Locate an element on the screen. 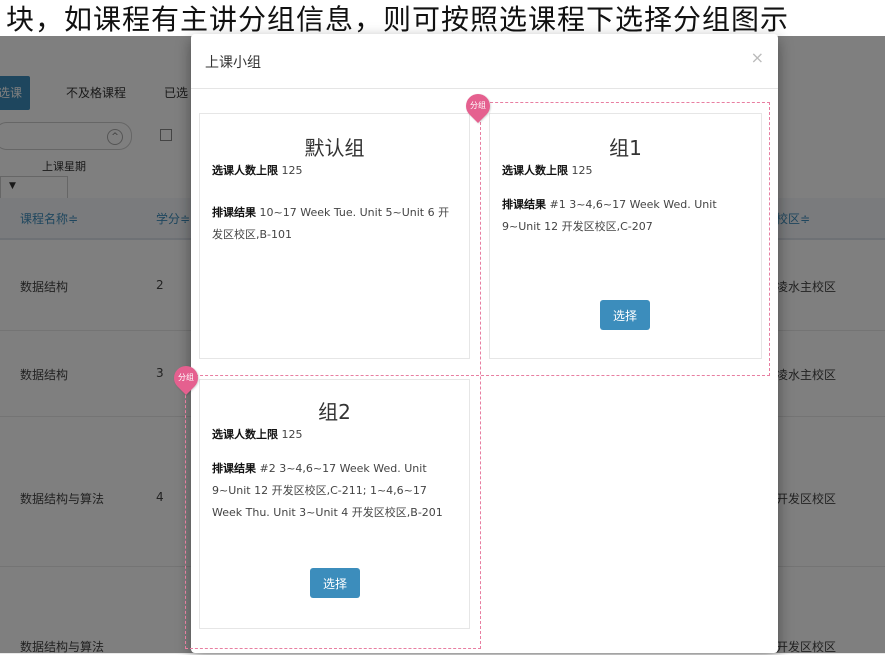 Image resolution: width=885 pixels, height=655 pixels. document-header-strip: 块，如课程有主讲分组信息，则可按照选课程下选择分组图示 is located at coordinates (442, 18).